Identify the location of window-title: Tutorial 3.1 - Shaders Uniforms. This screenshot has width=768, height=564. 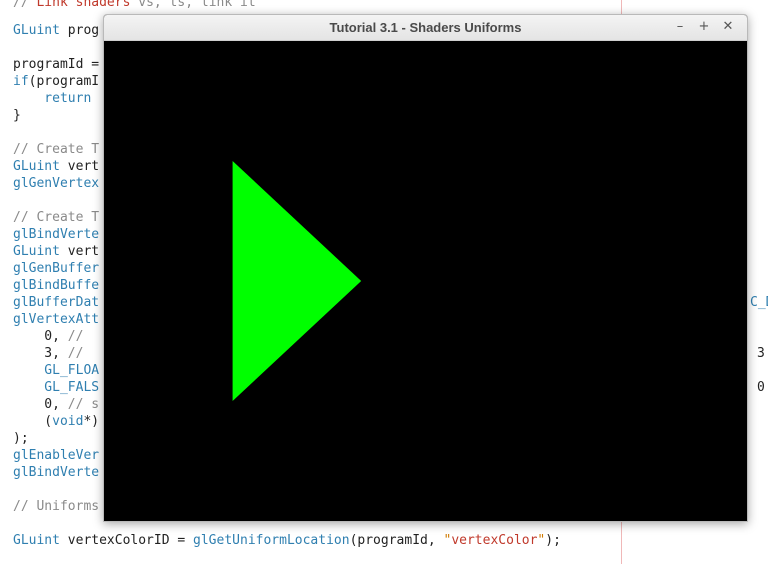
(425, 27).